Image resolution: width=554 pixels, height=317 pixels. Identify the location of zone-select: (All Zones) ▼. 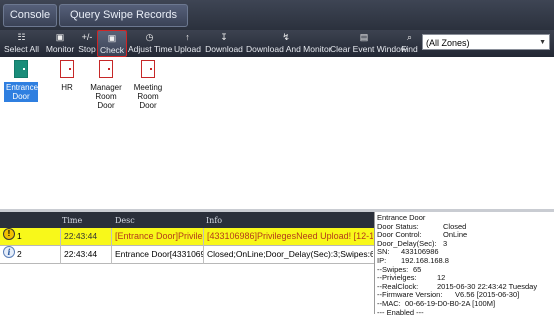
(486, 42).